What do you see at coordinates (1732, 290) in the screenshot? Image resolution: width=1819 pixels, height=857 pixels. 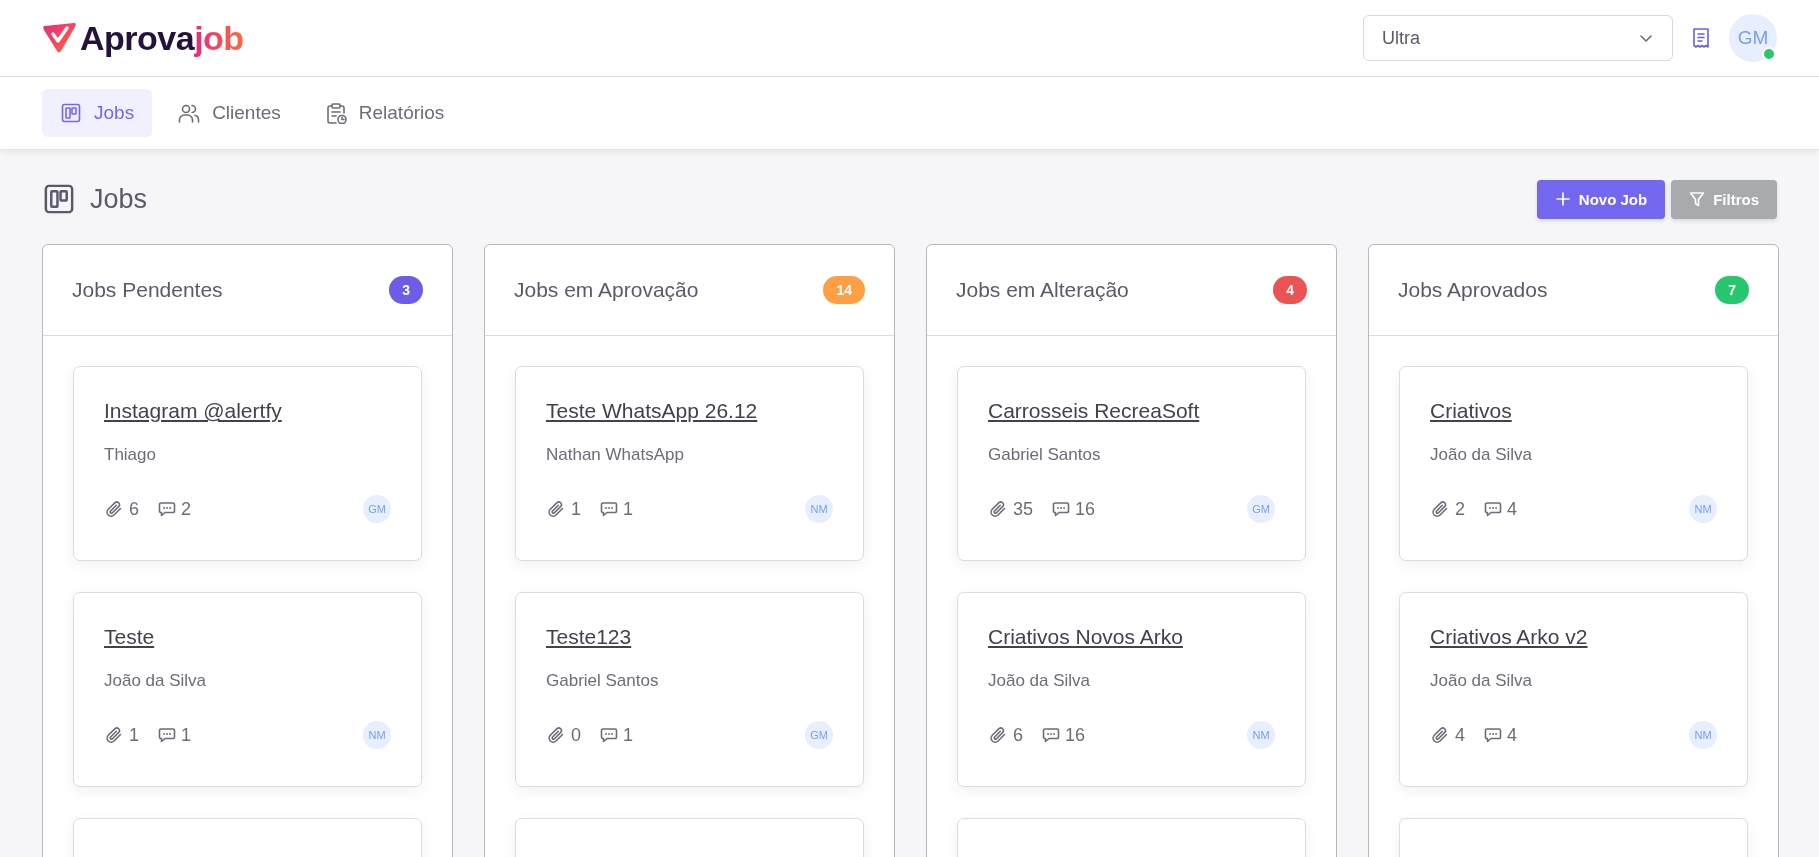 I see `count-badge: 7` at bounding box center [1732, 290].